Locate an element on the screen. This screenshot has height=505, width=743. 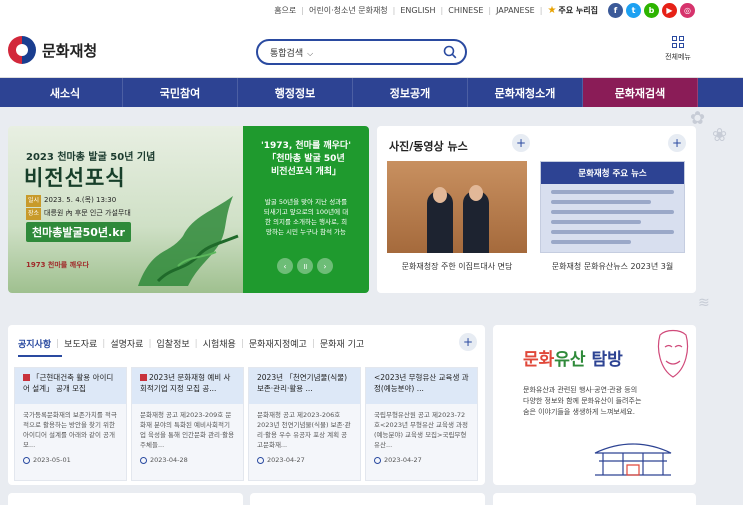
notice-card-date: 2023-05-01 is located at coordinates (70, 457).